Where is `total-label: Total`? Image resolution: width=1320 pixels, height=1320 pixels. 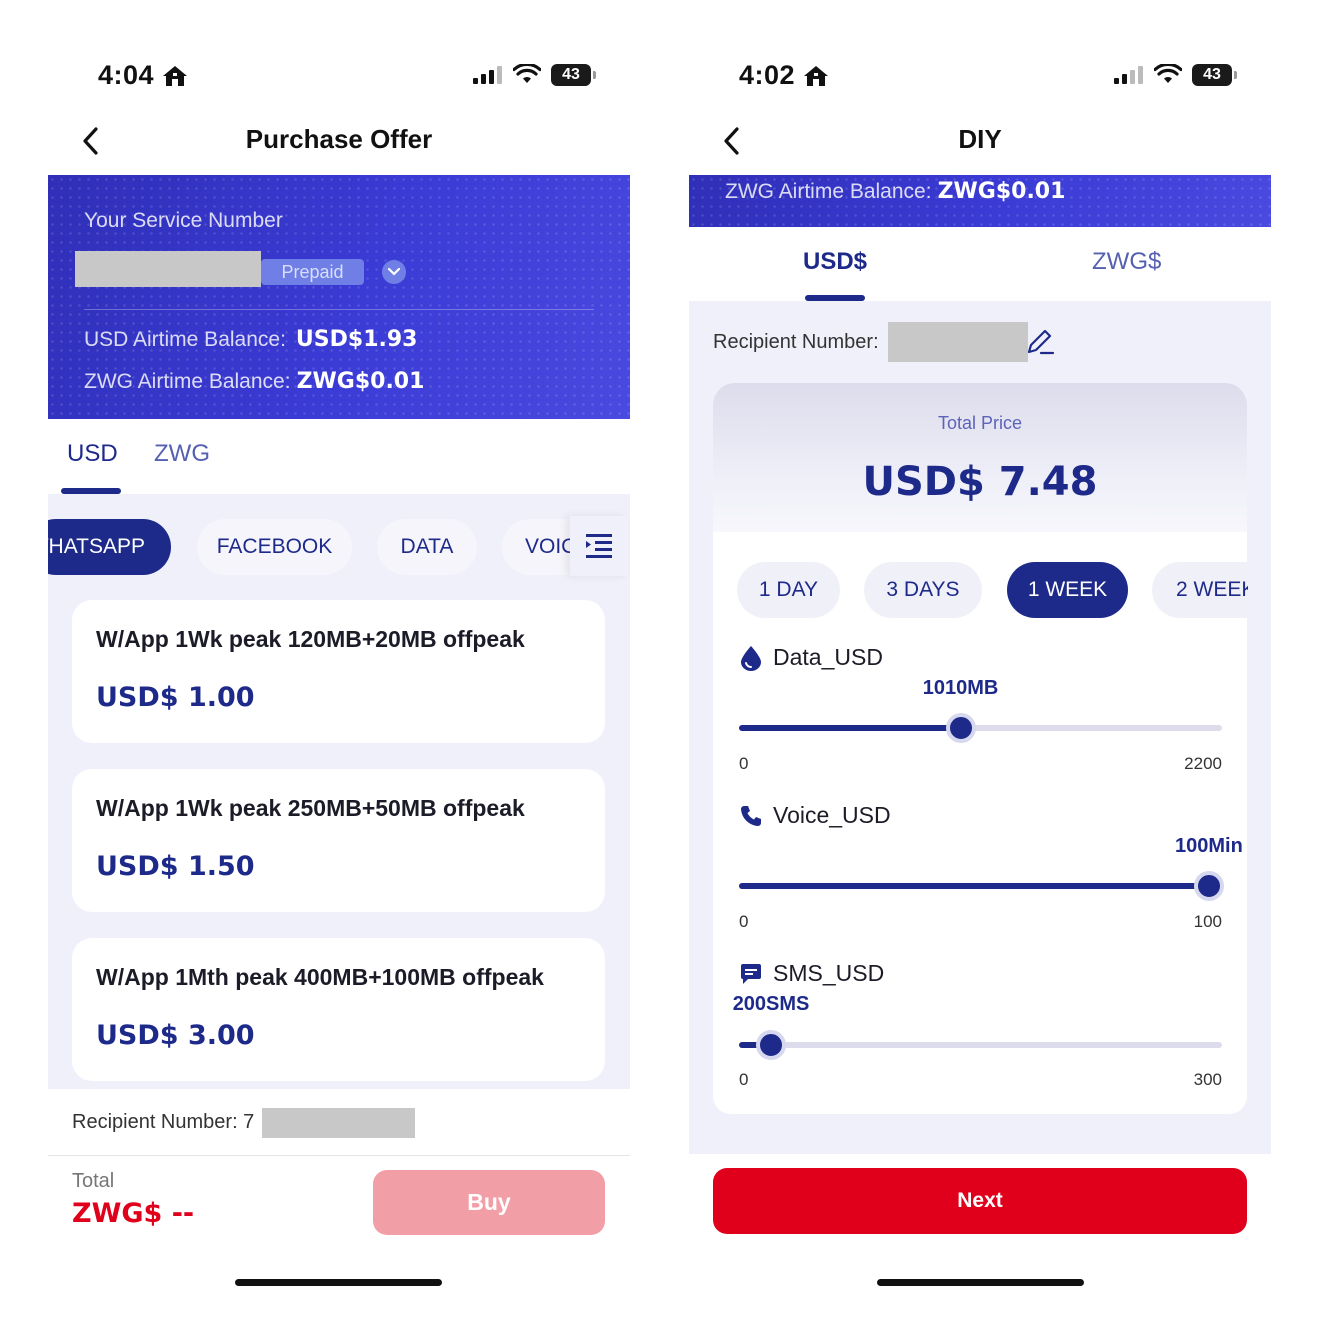 total-label: Total is located at coordinates (93, 1181).